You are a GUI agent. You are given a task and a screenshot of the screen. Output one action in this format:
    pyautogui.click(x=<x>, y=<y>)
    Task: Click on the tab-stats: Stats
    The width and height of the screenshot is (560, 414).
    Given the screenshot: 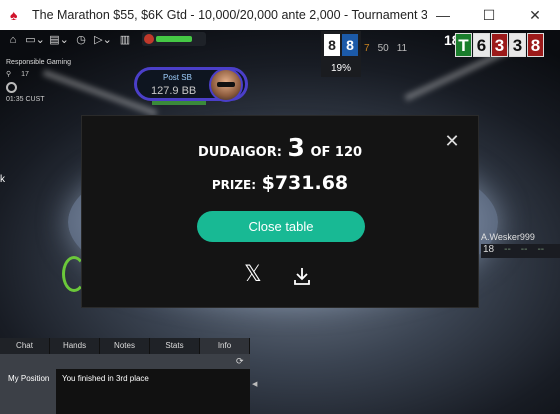 What is the action you would take?
    pyautogui.click(x=175, y=346)
    